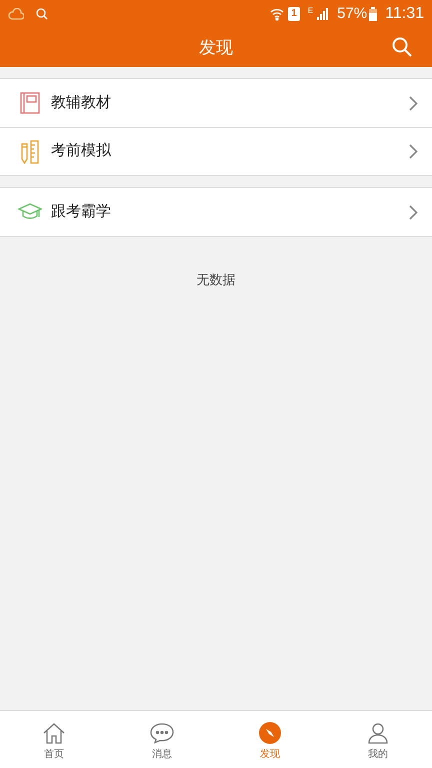  I want to click on graduation-cap-icon, so click(30, 212).